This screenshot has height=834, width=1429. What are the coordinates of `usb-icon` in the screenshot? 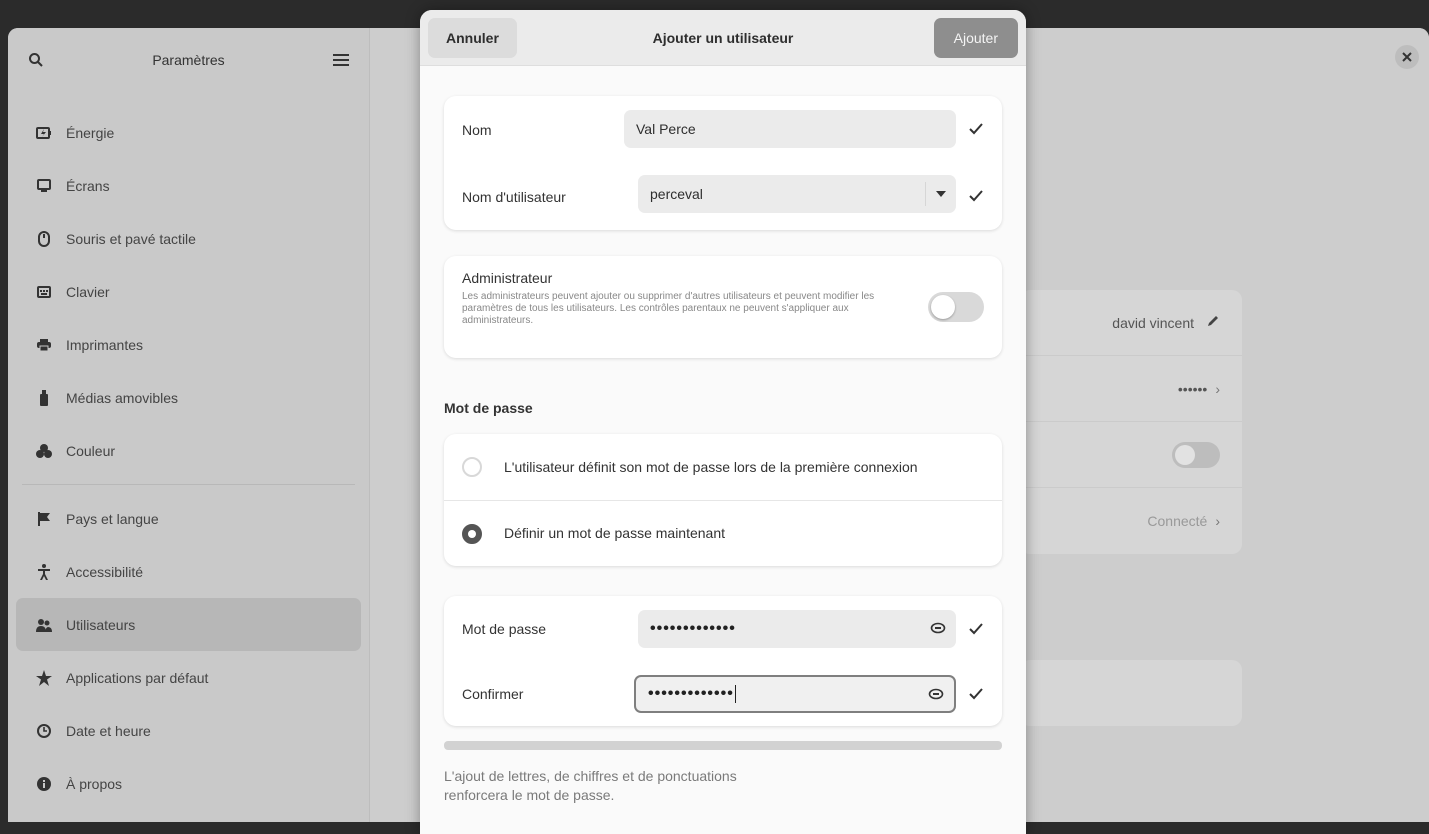 It's located at (44, 397).